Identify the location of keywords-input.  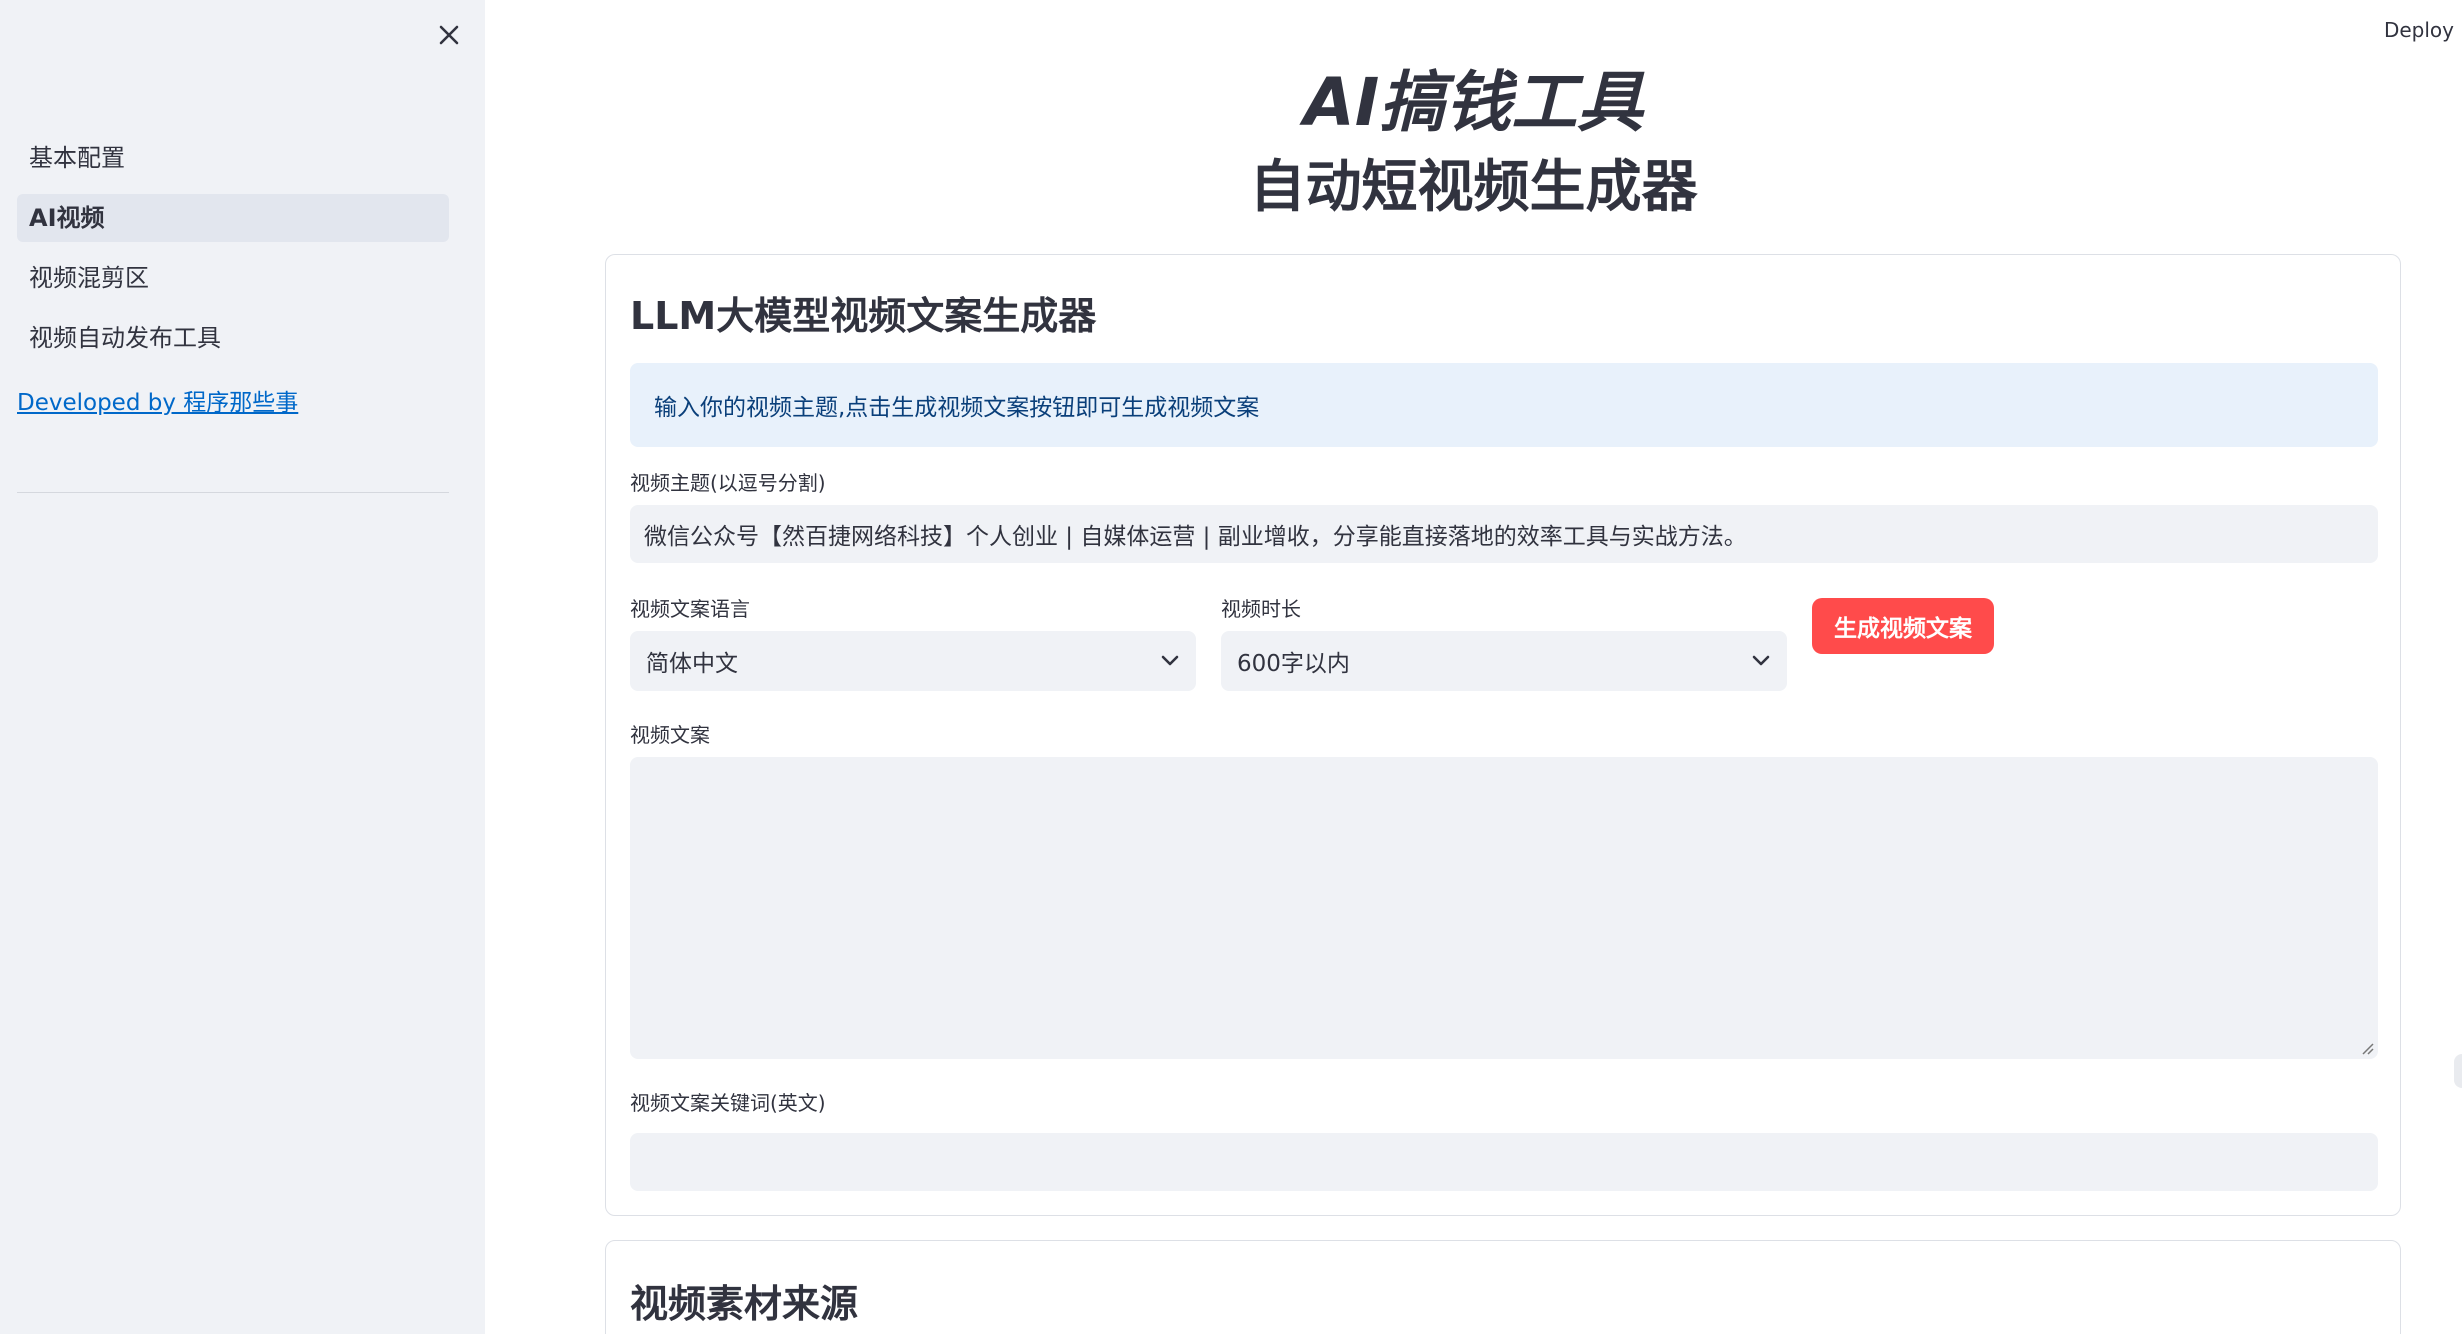
(1504, 1162).